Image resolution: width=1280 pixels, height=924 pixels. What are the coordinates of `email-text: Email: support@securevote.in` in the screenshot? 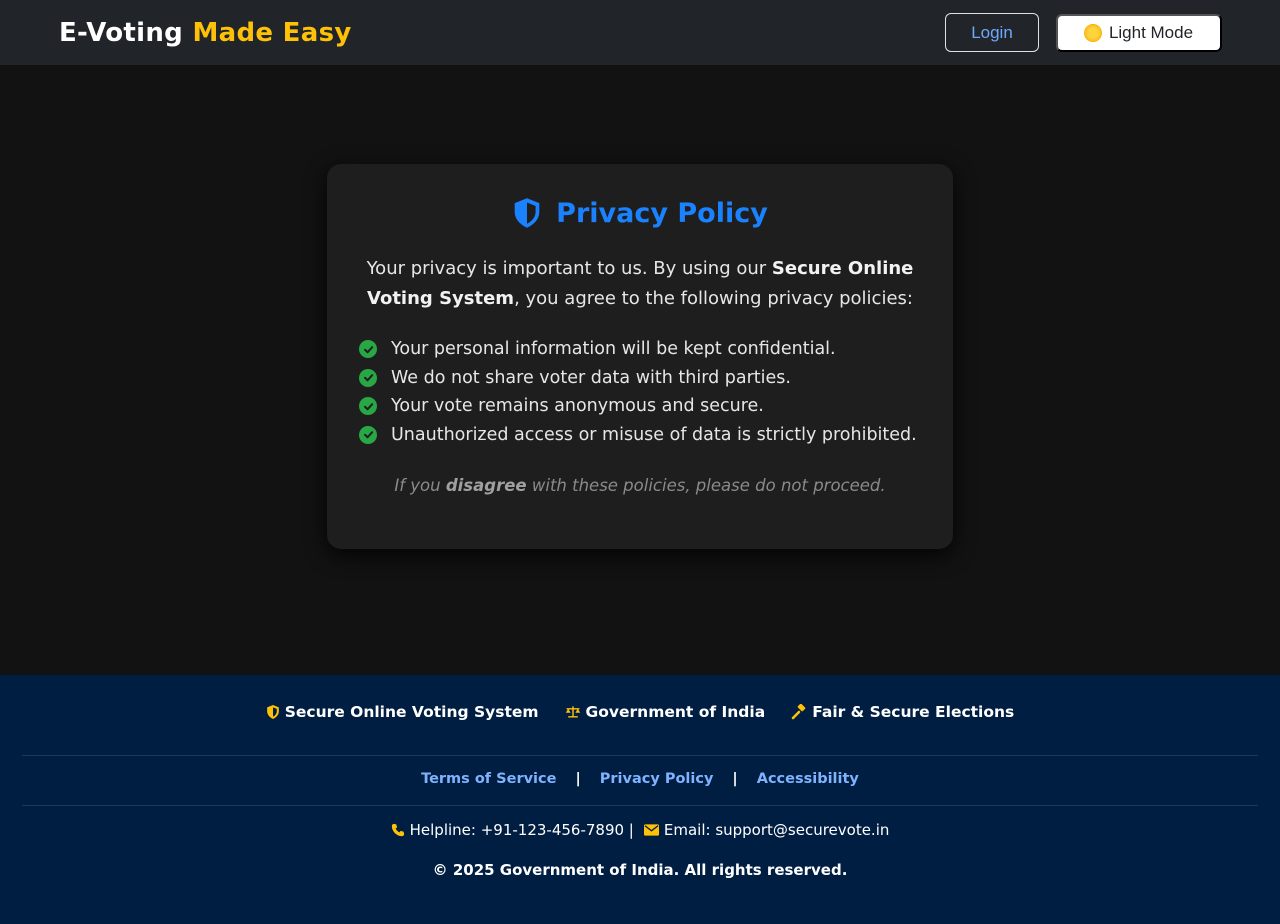 It's located at (777, 830).